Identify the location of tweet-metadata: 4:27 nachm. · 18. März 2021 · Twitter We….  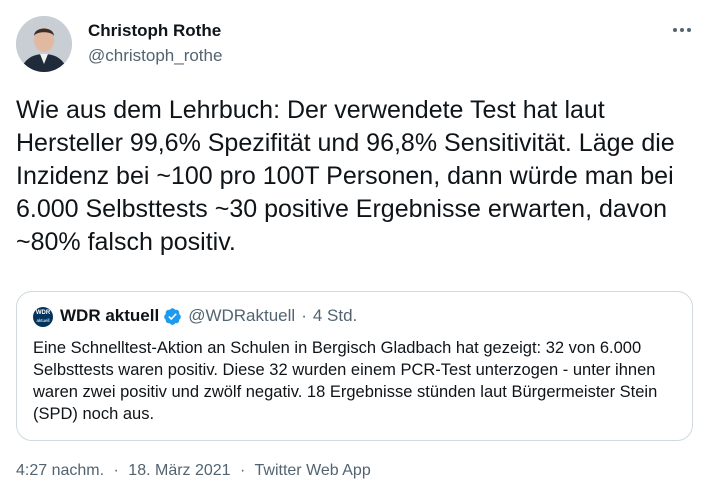
(193, 471).